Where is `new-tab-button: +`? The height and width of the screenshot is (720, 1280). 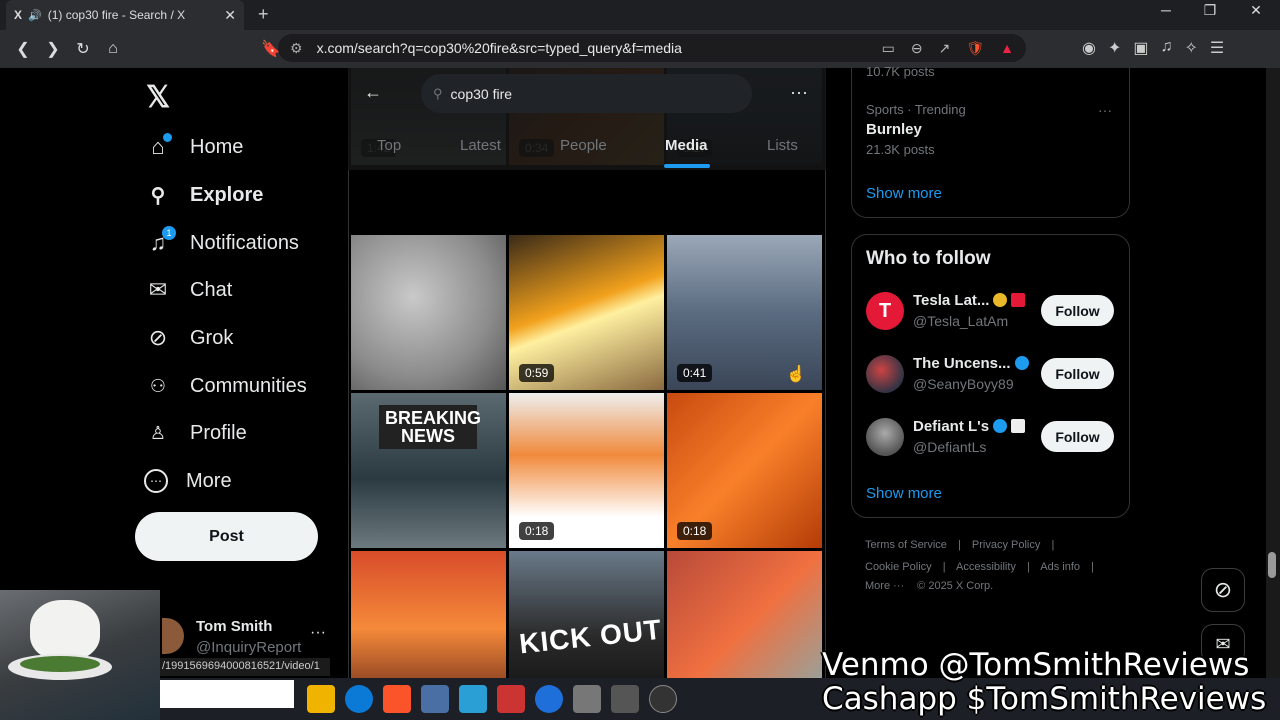 new-tab-button: + is located at coordinates (263, 14).